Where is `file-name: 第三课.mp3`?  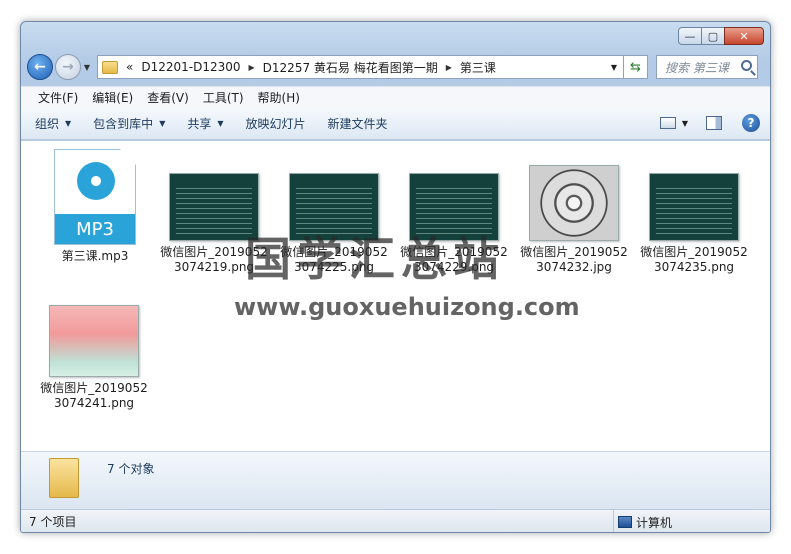 file-name: 第三课.mp3 is located at coordinates (95, 256).